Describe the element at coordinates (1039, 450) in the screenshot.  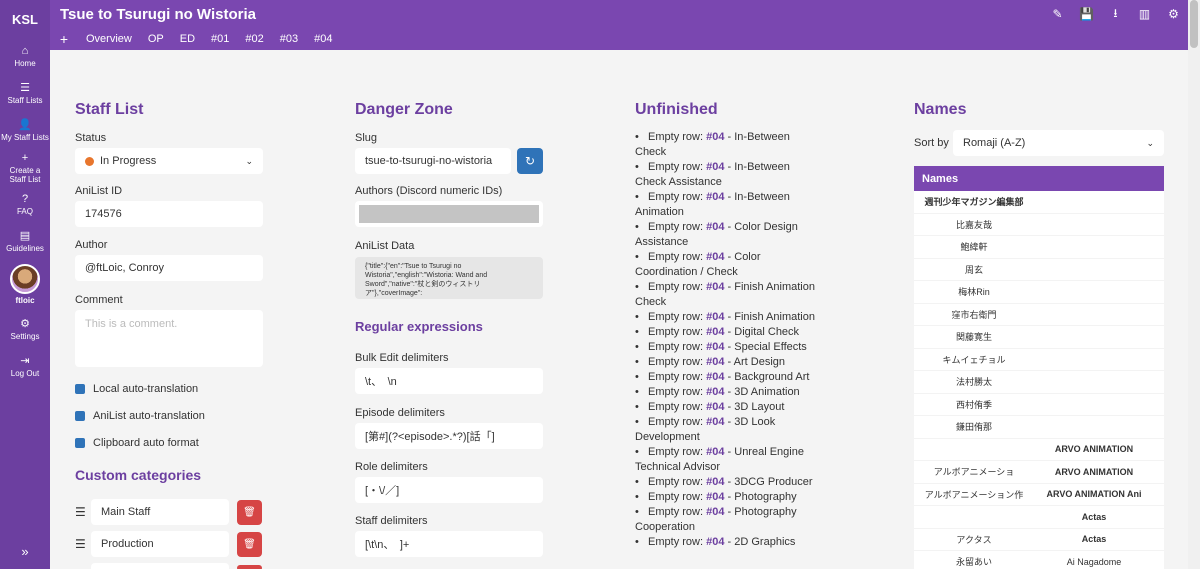
I see `names-row: ARVO ANIMATION` at that location.